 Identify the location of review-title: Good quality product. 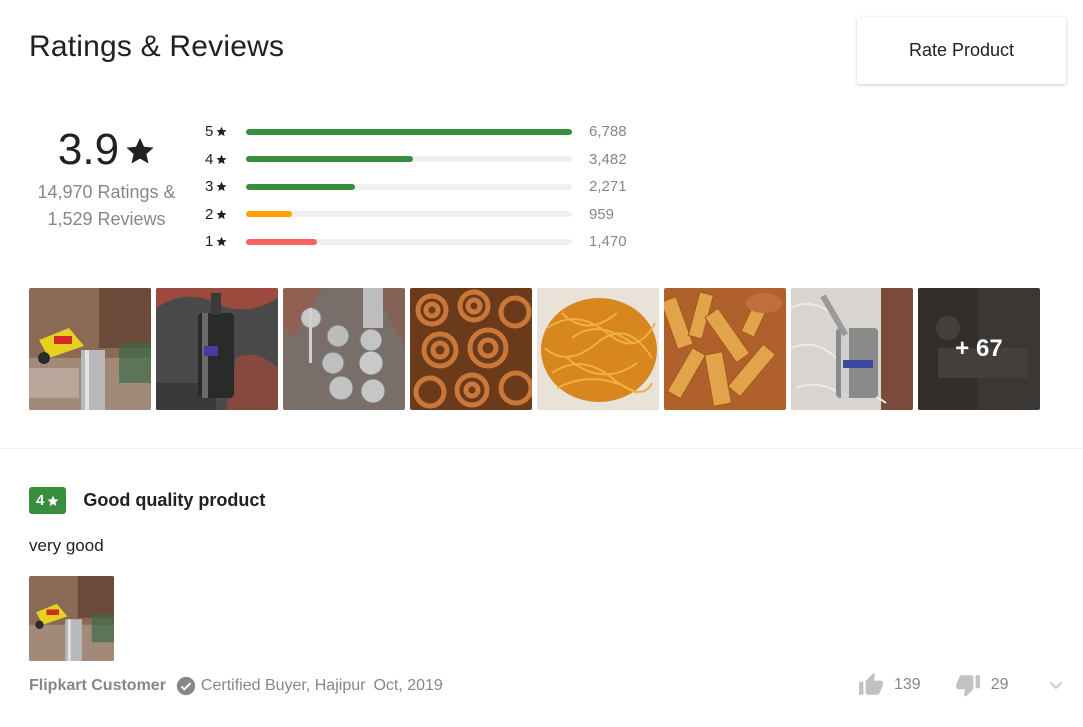
(174, 500).